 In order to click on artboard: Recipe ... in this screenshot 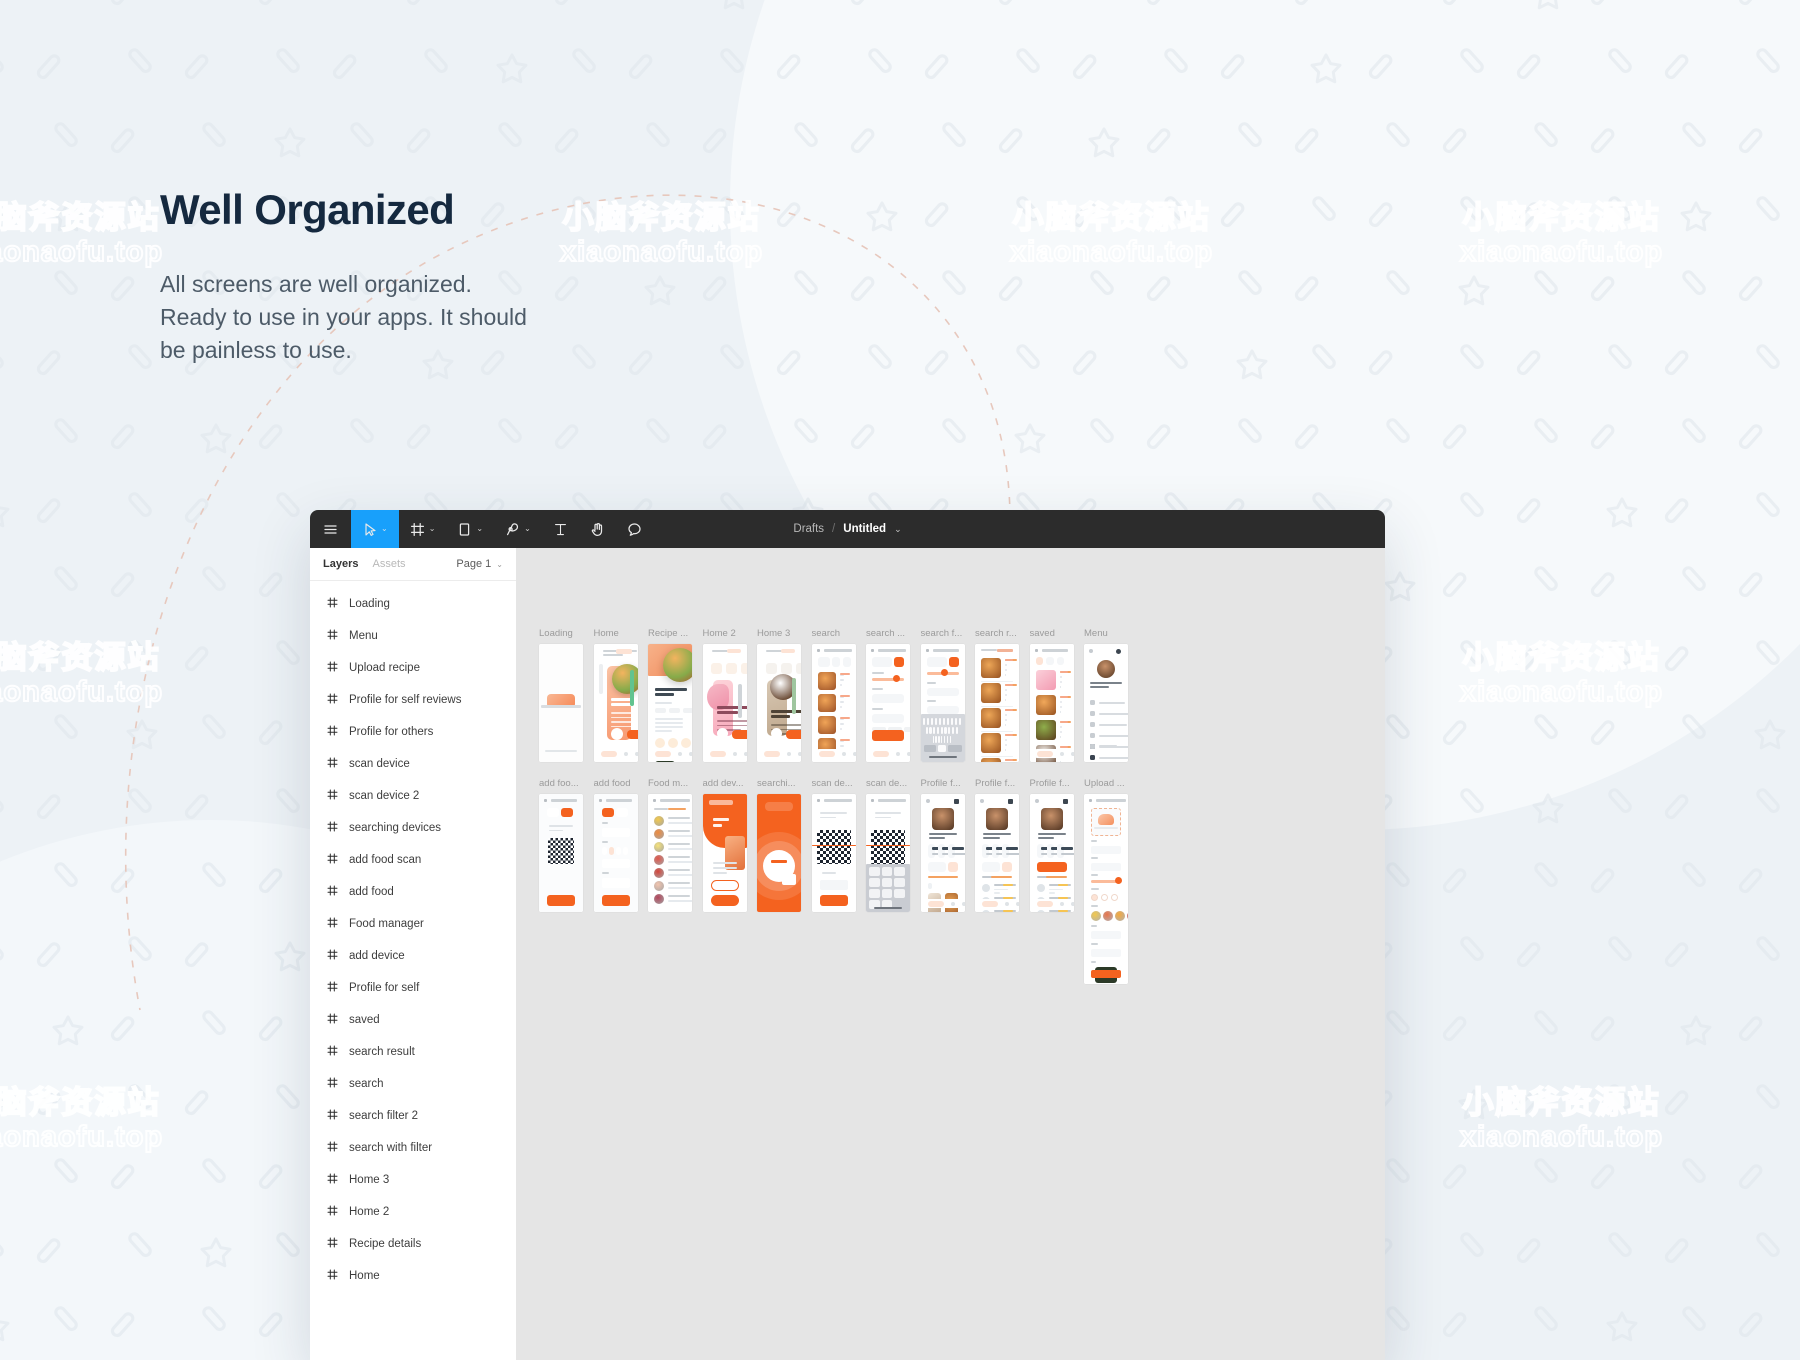, I will do `click(670, 695)`.